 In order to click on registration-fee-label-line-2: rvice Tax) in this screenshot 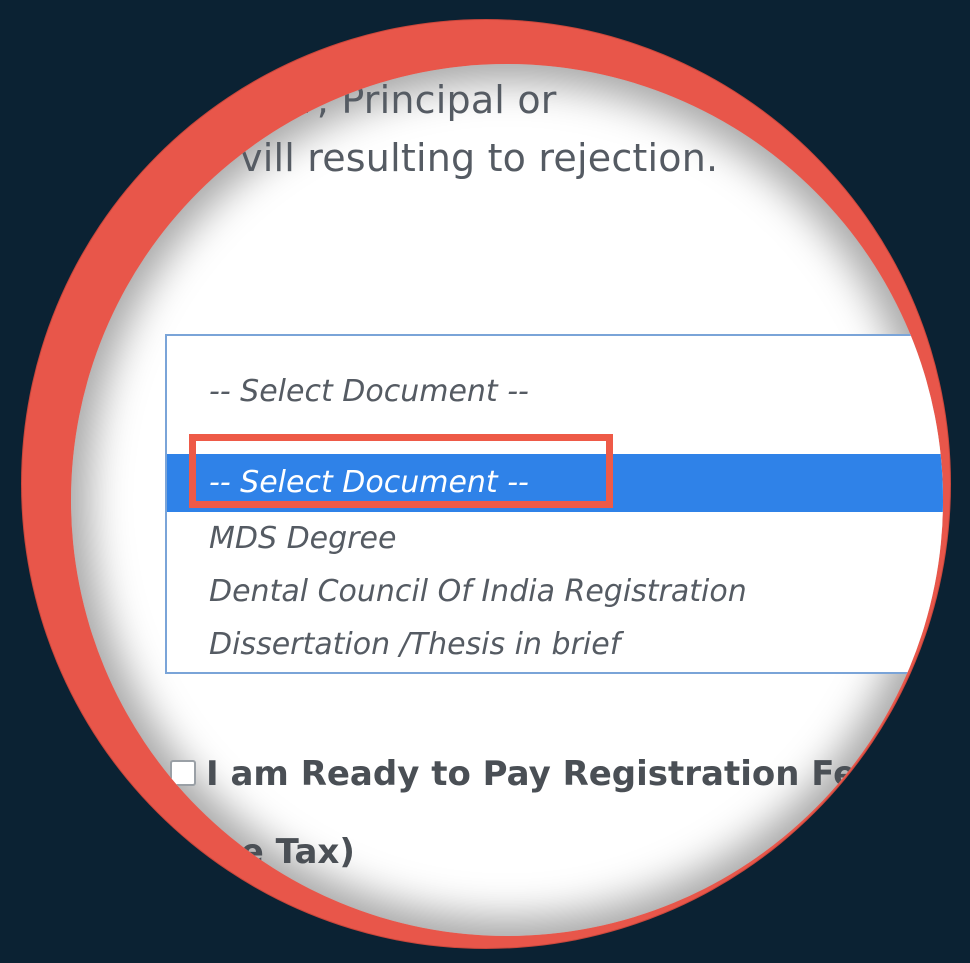, I will do `click(262, 852)`.